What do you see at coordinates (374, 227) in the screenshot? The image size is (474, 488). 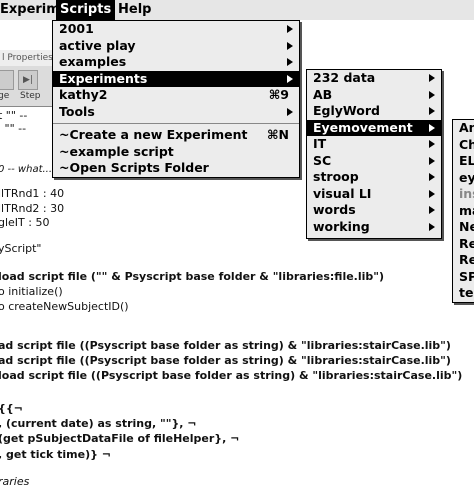 I see `menu-item-working: working` at bounding box center [374, 227].